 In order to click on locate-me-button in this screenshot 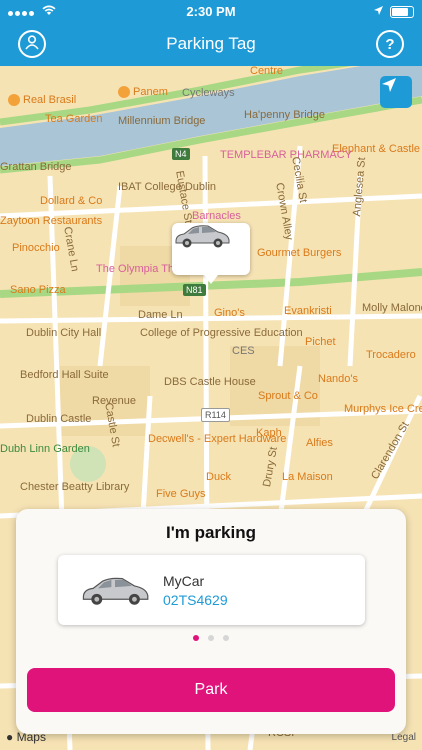, I will do `click(396, 92)`.